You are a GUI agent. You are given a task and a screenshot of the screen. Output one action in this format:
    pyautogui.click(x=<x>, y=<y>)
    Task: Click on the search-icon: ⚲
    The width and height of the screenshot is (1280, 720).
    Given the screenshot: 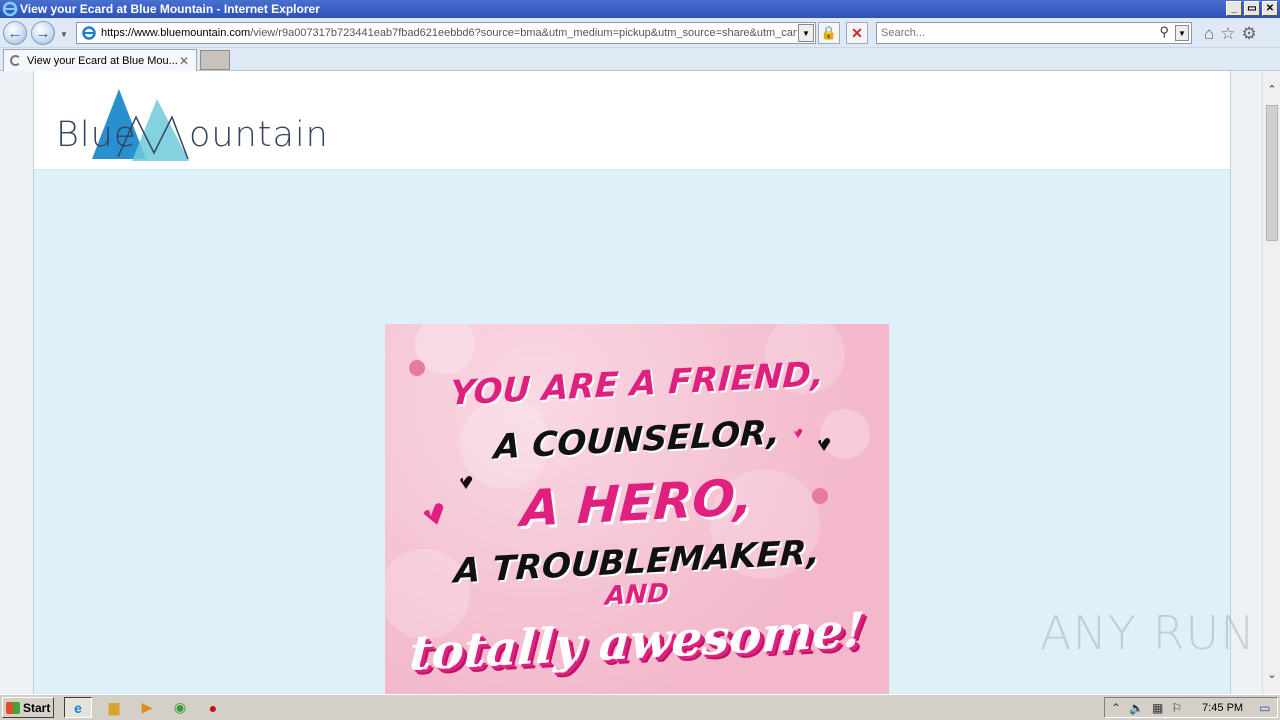 What is the action you would take?
    pyautogui.click(x=1164, y=32)
    